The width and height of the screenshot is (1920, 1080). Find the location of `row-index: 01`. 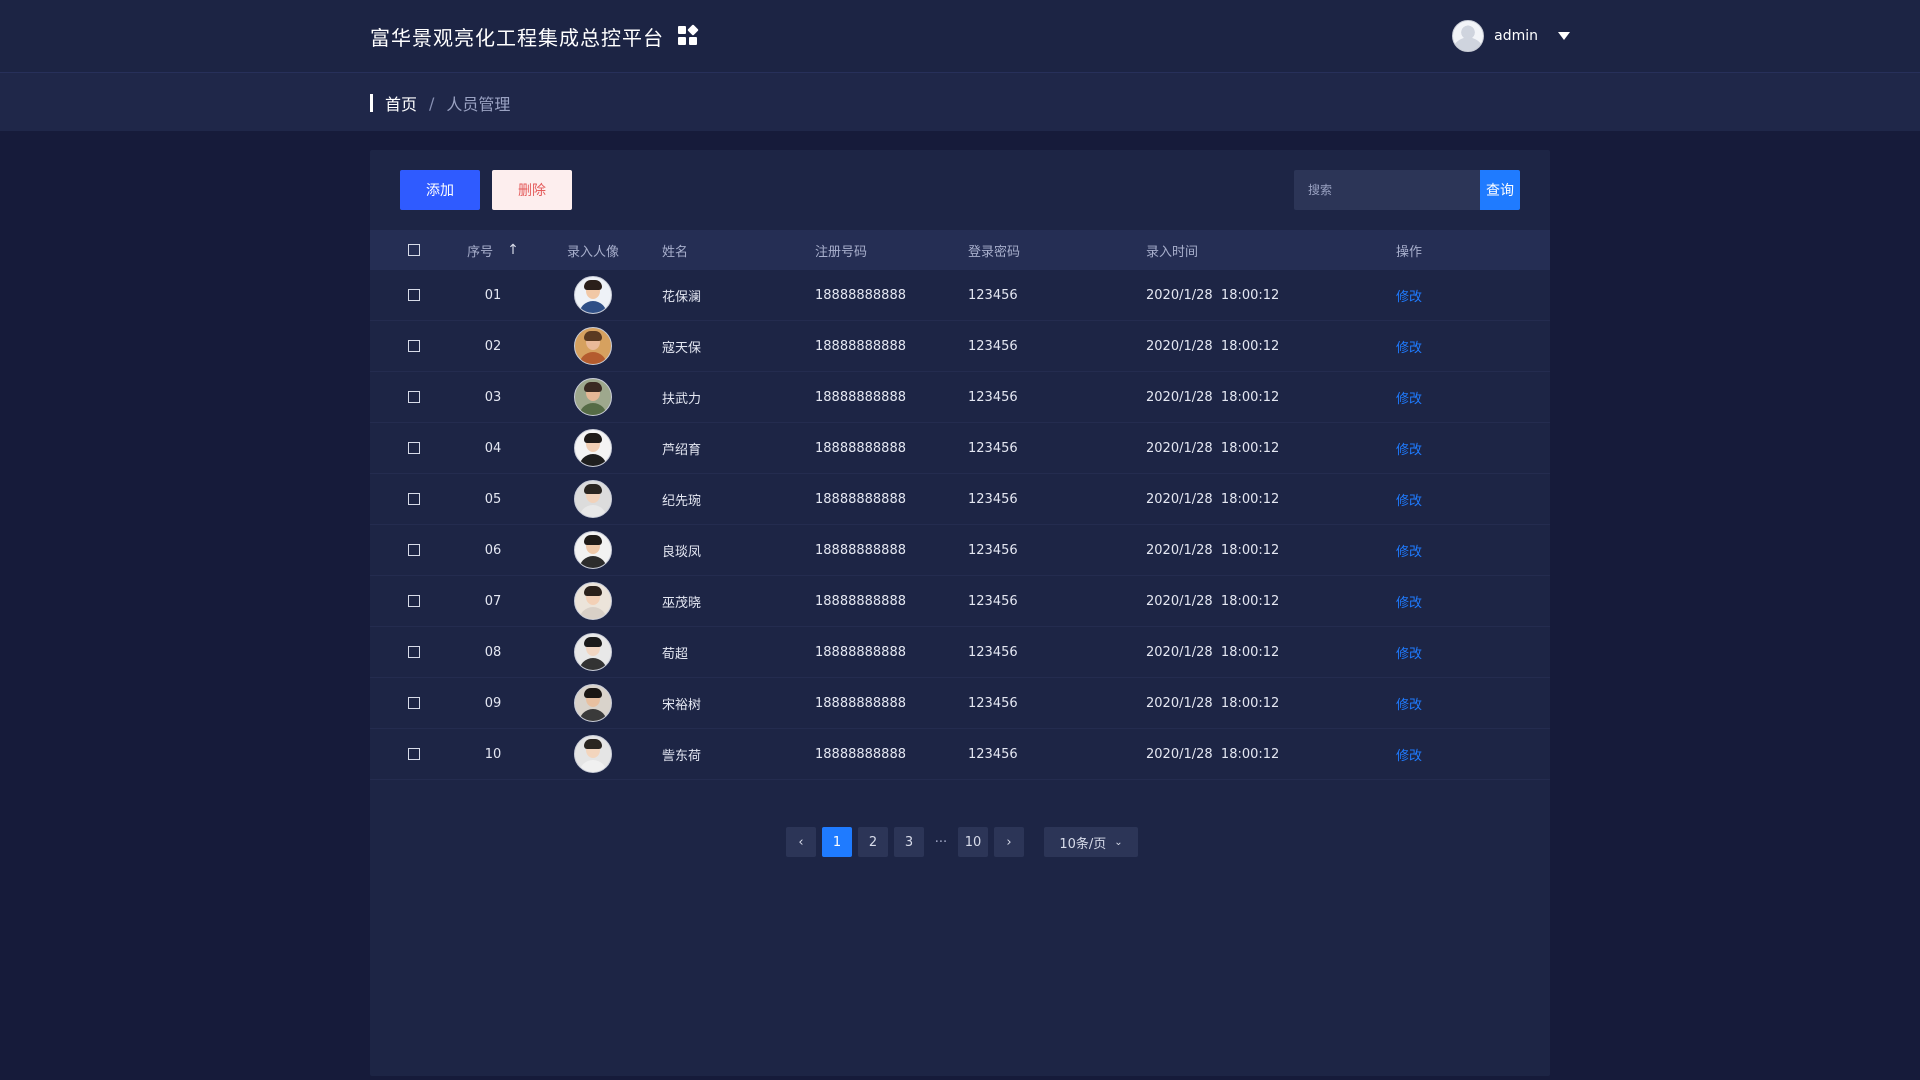

row-index: 01 is located at coordinates (493, 295).